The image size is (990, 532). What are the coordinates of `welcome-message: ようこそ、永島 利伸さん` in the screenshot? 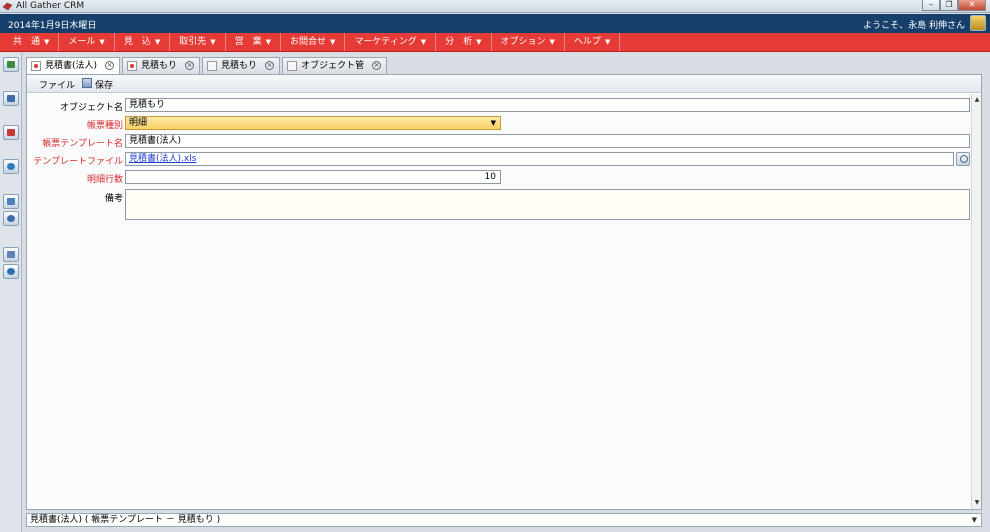 It's located at (914, 26).